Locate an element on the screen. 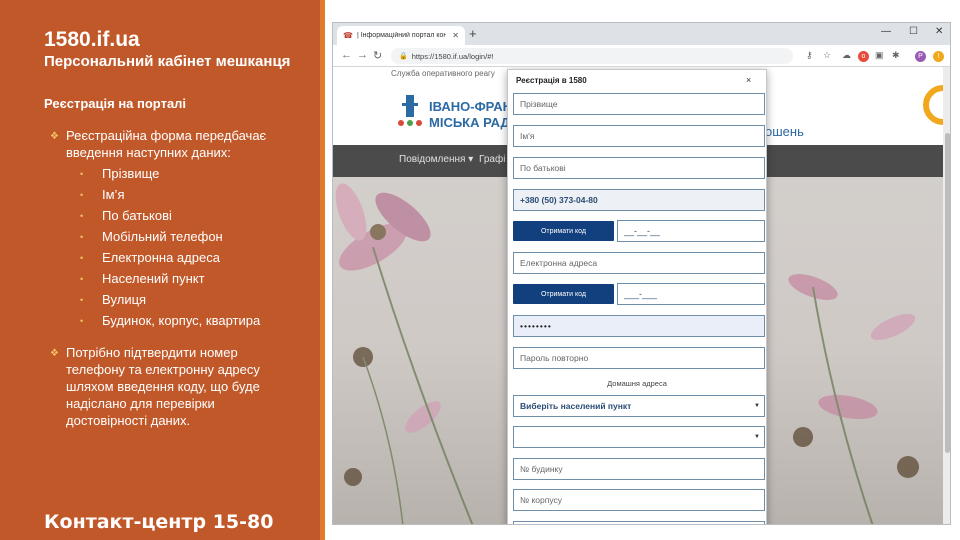 The height and width of the screenshot is (540, 960). slide-title: 1580.if.ua is located at coordinates (92, 39).